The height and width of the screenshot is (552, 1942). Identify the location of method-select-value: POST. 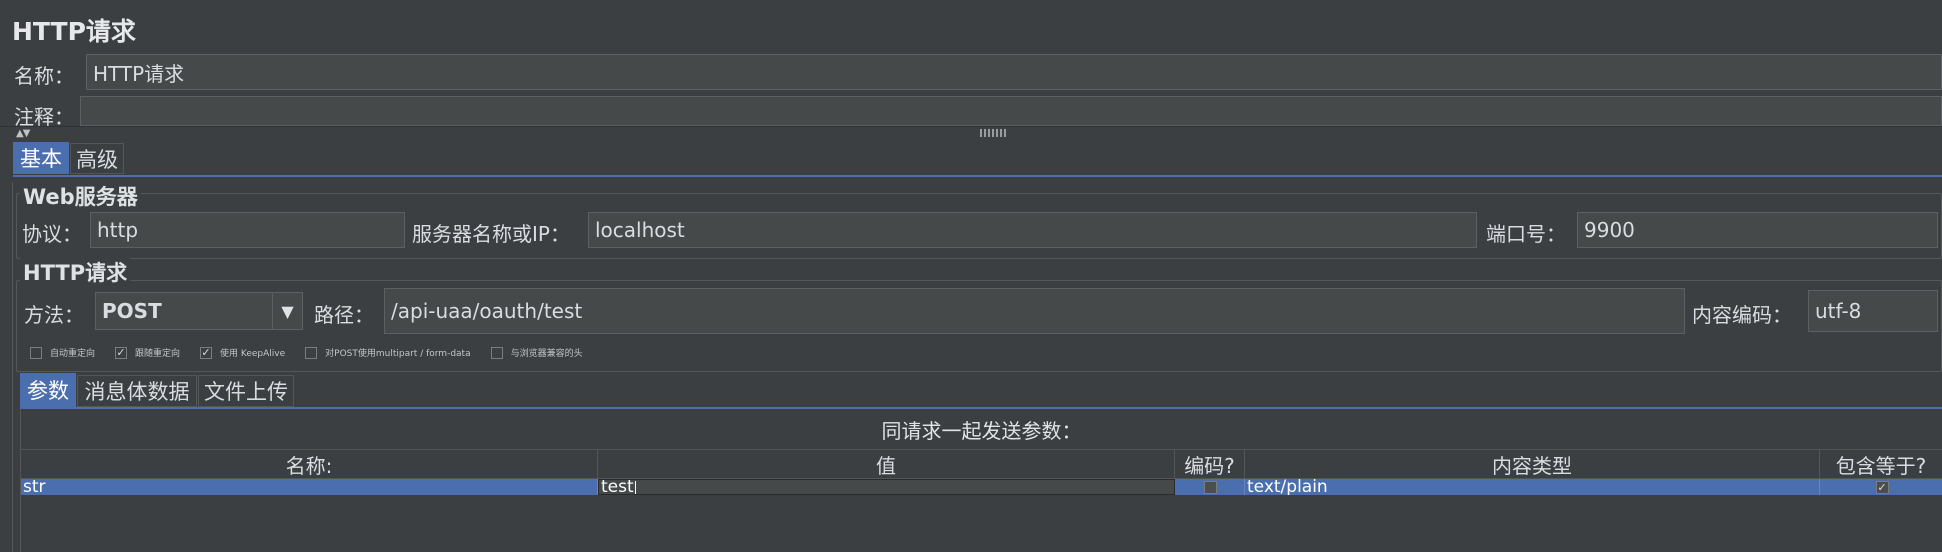
(132, 311).